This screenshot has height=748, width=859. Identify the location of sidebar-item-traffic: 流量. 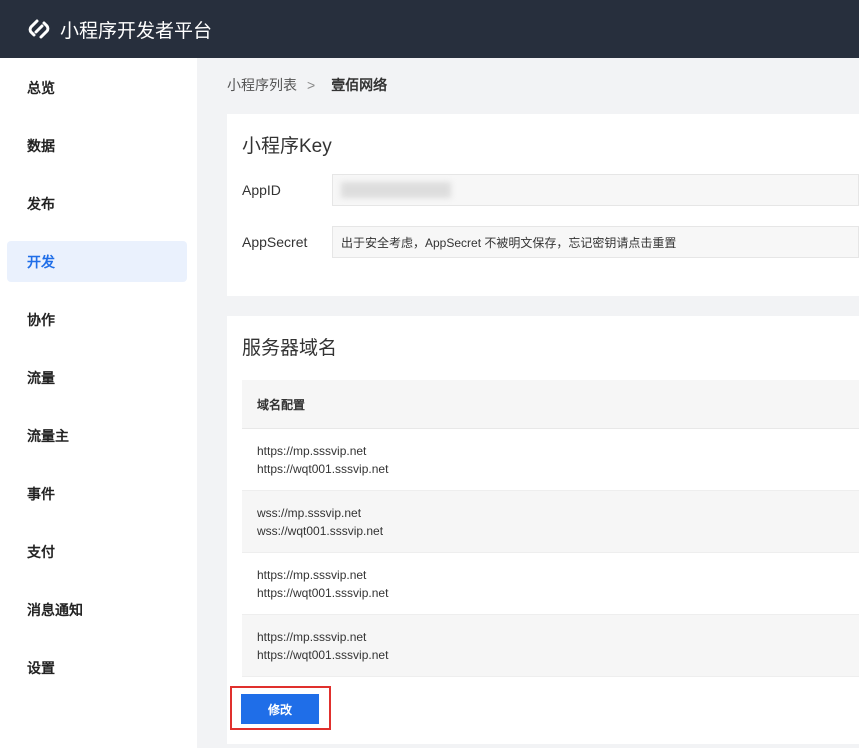
(97, 377).